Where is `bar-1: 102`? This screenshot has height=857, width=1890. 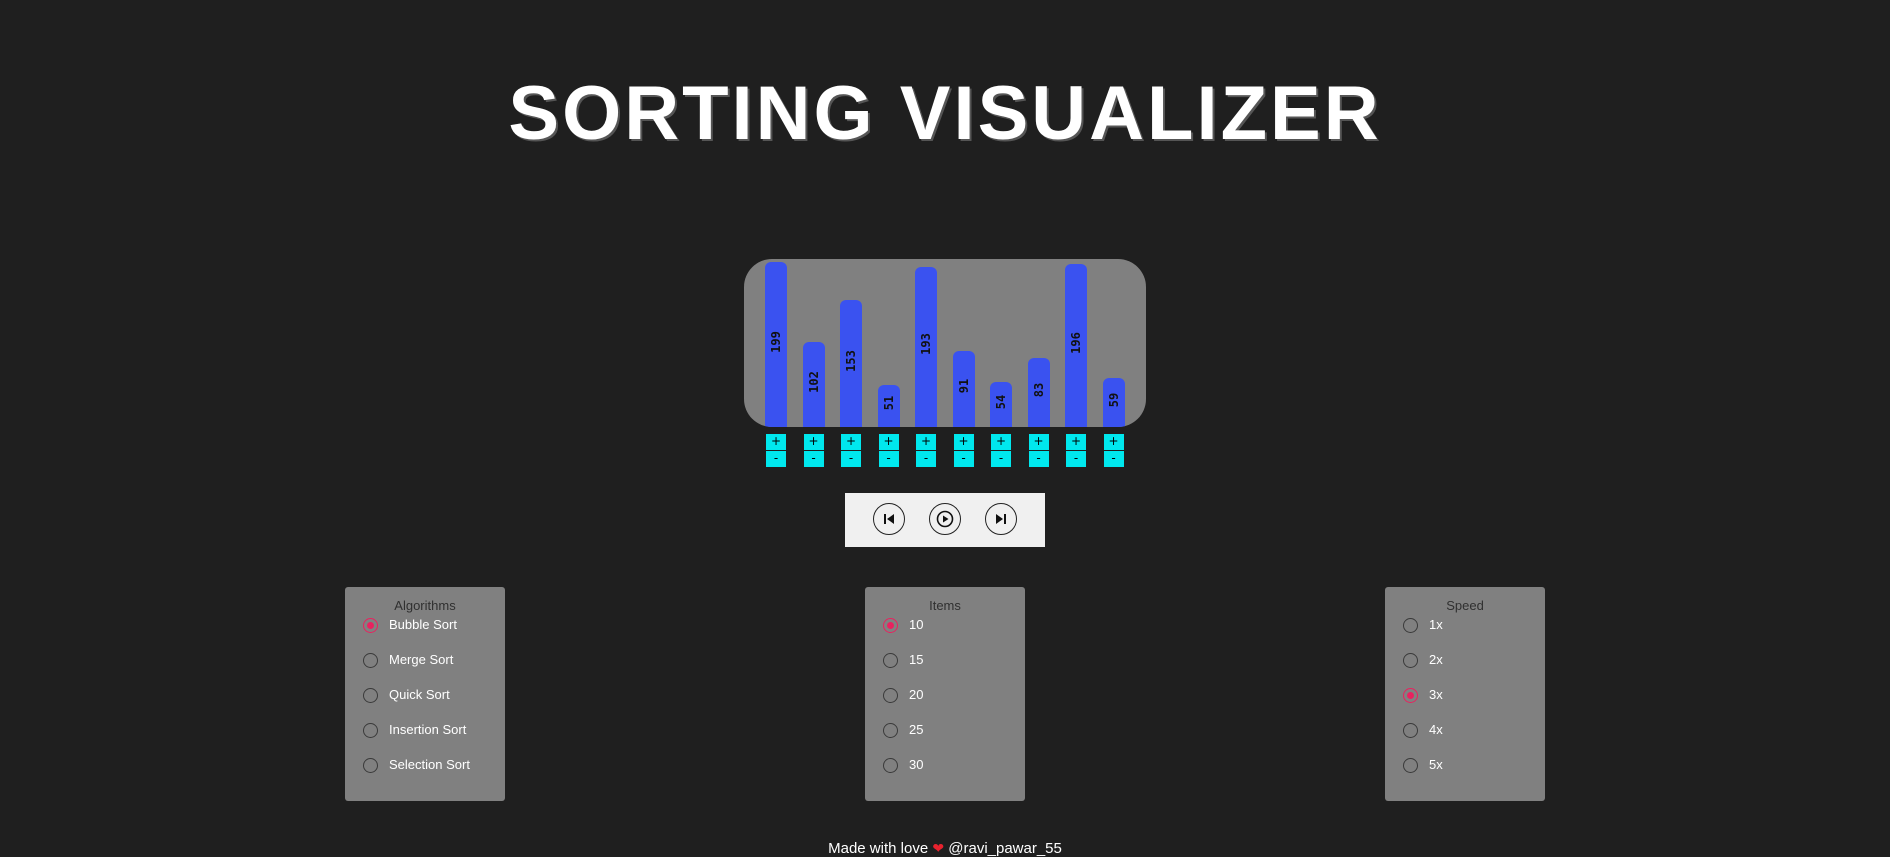
bar-1: 102 is located at coordinates (813, 384).